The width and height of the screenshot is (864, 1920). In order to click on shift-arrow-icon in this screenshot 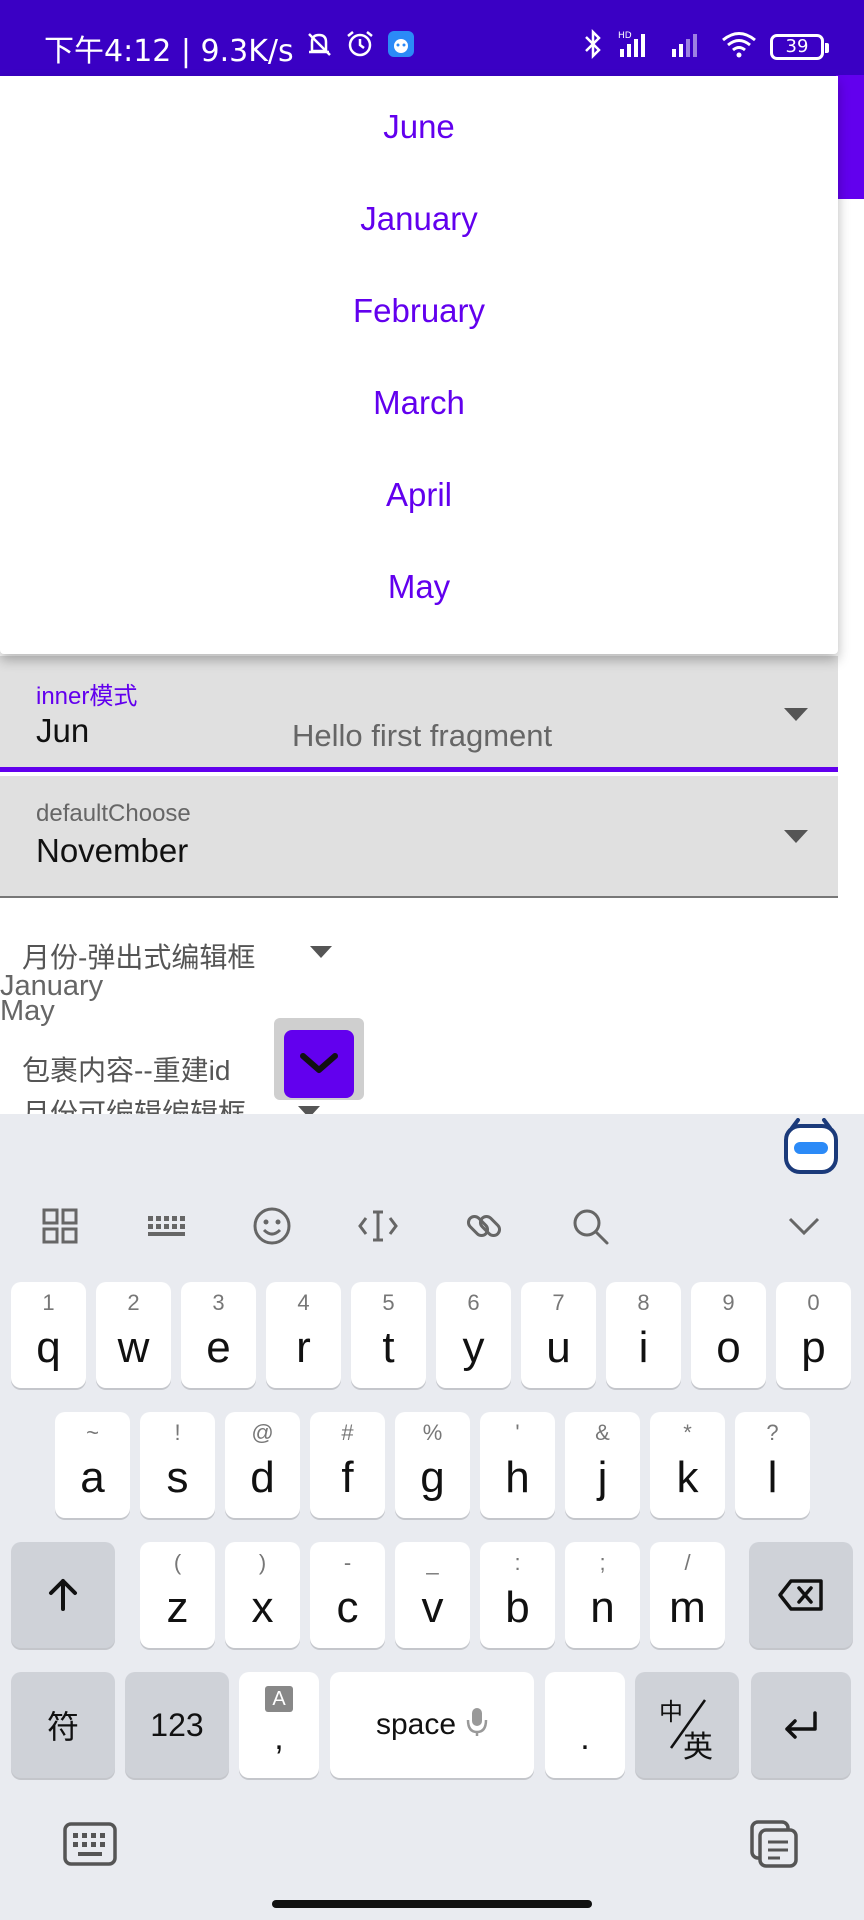, I will do `click(63, 1595)`.